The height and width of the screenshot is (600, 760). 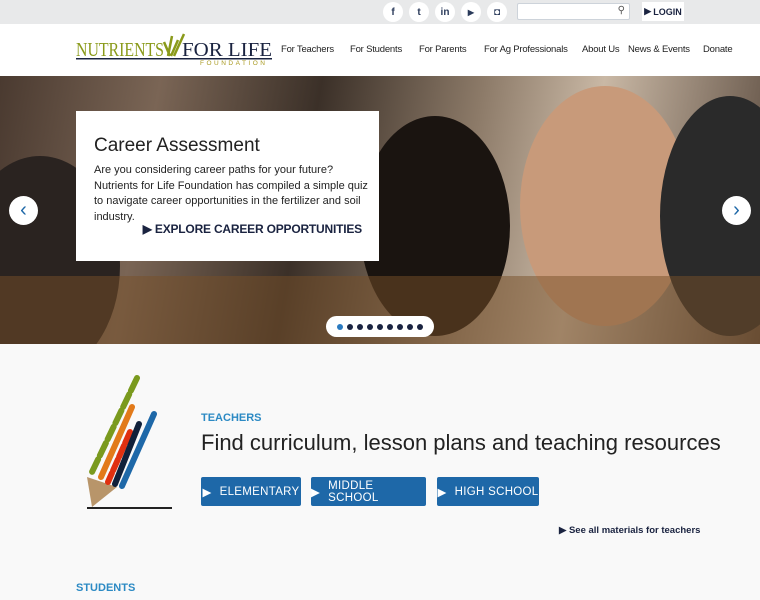 I want to click on chevron-right-icon: ›, so click(x=736, y=210).